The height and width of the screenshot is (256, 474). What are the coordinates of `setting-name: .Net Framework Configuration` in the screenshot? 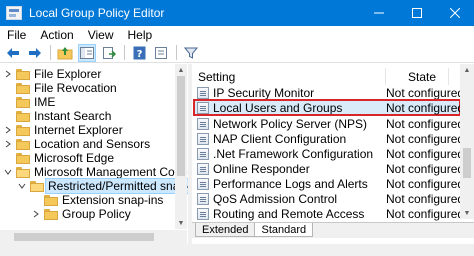 It's located at (293, 153).